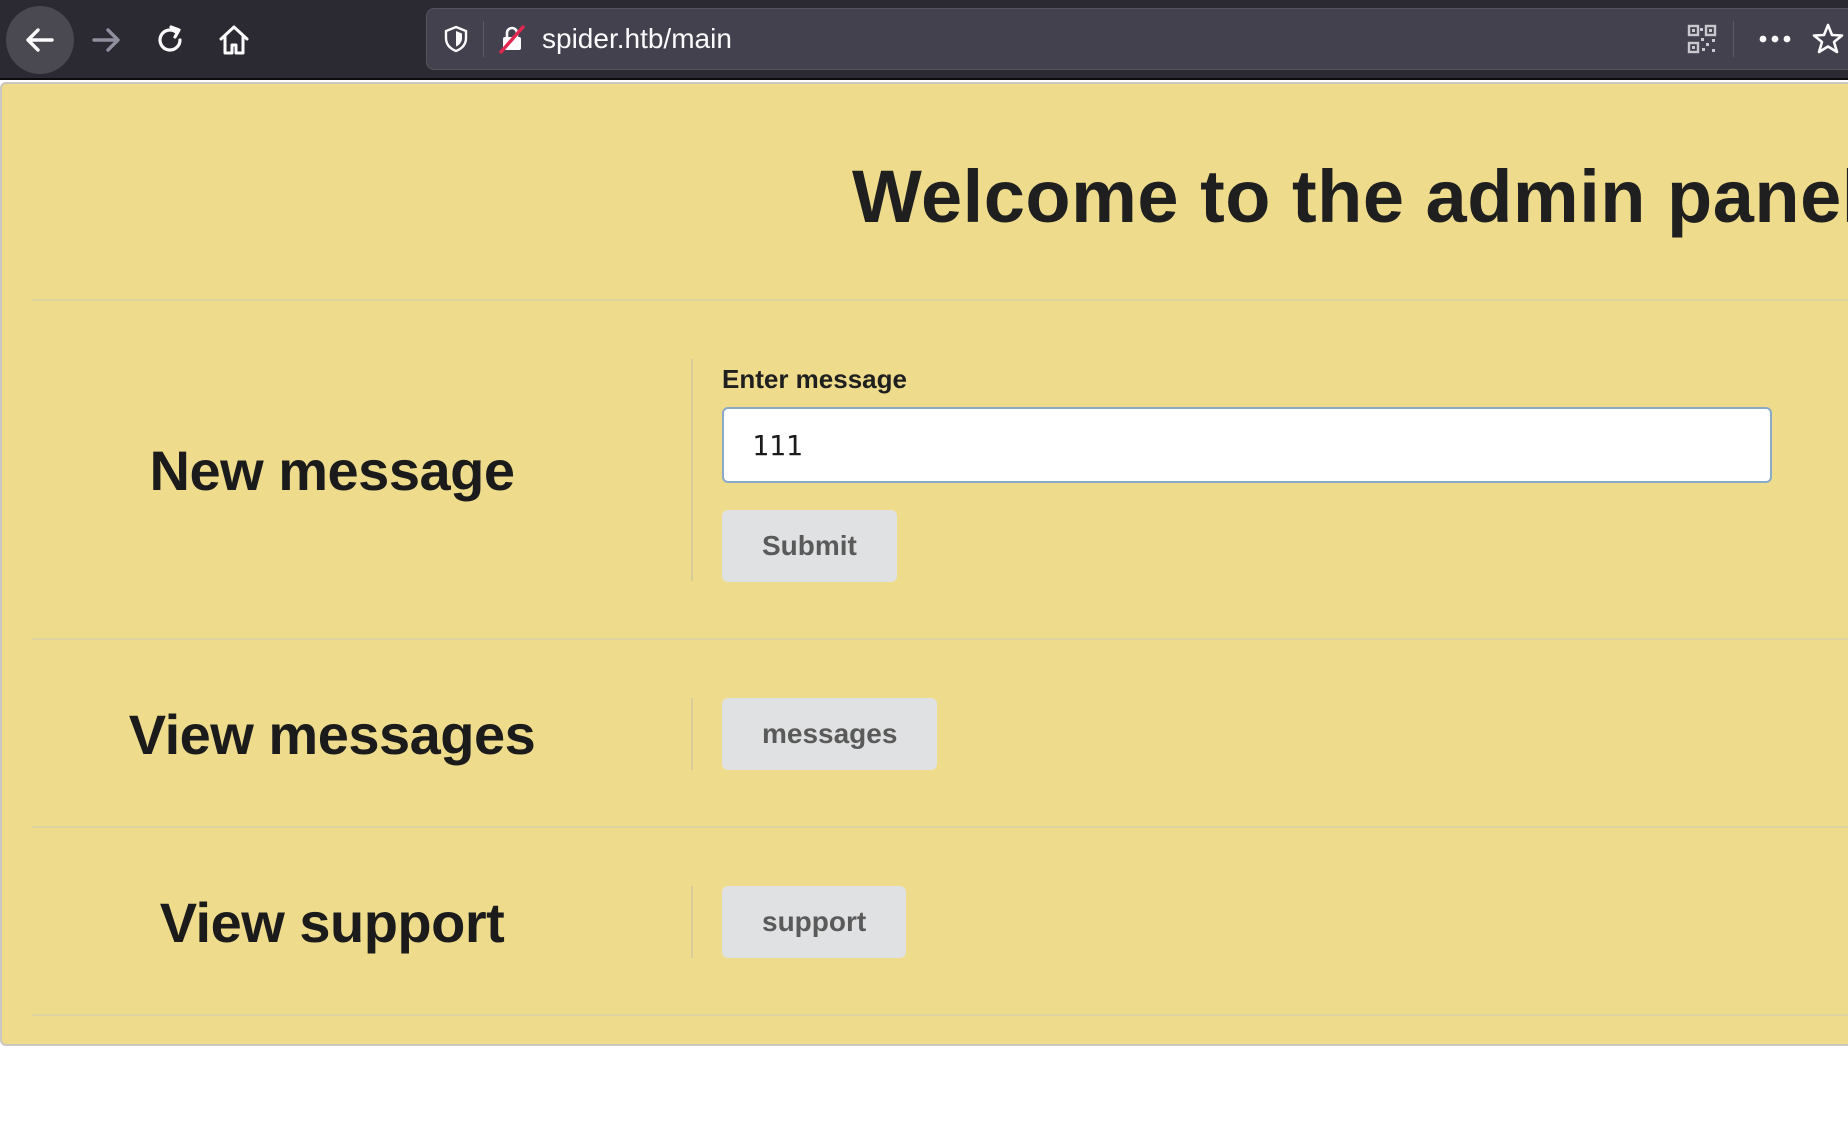  I want to click on star-icon, so click(1828, 39).